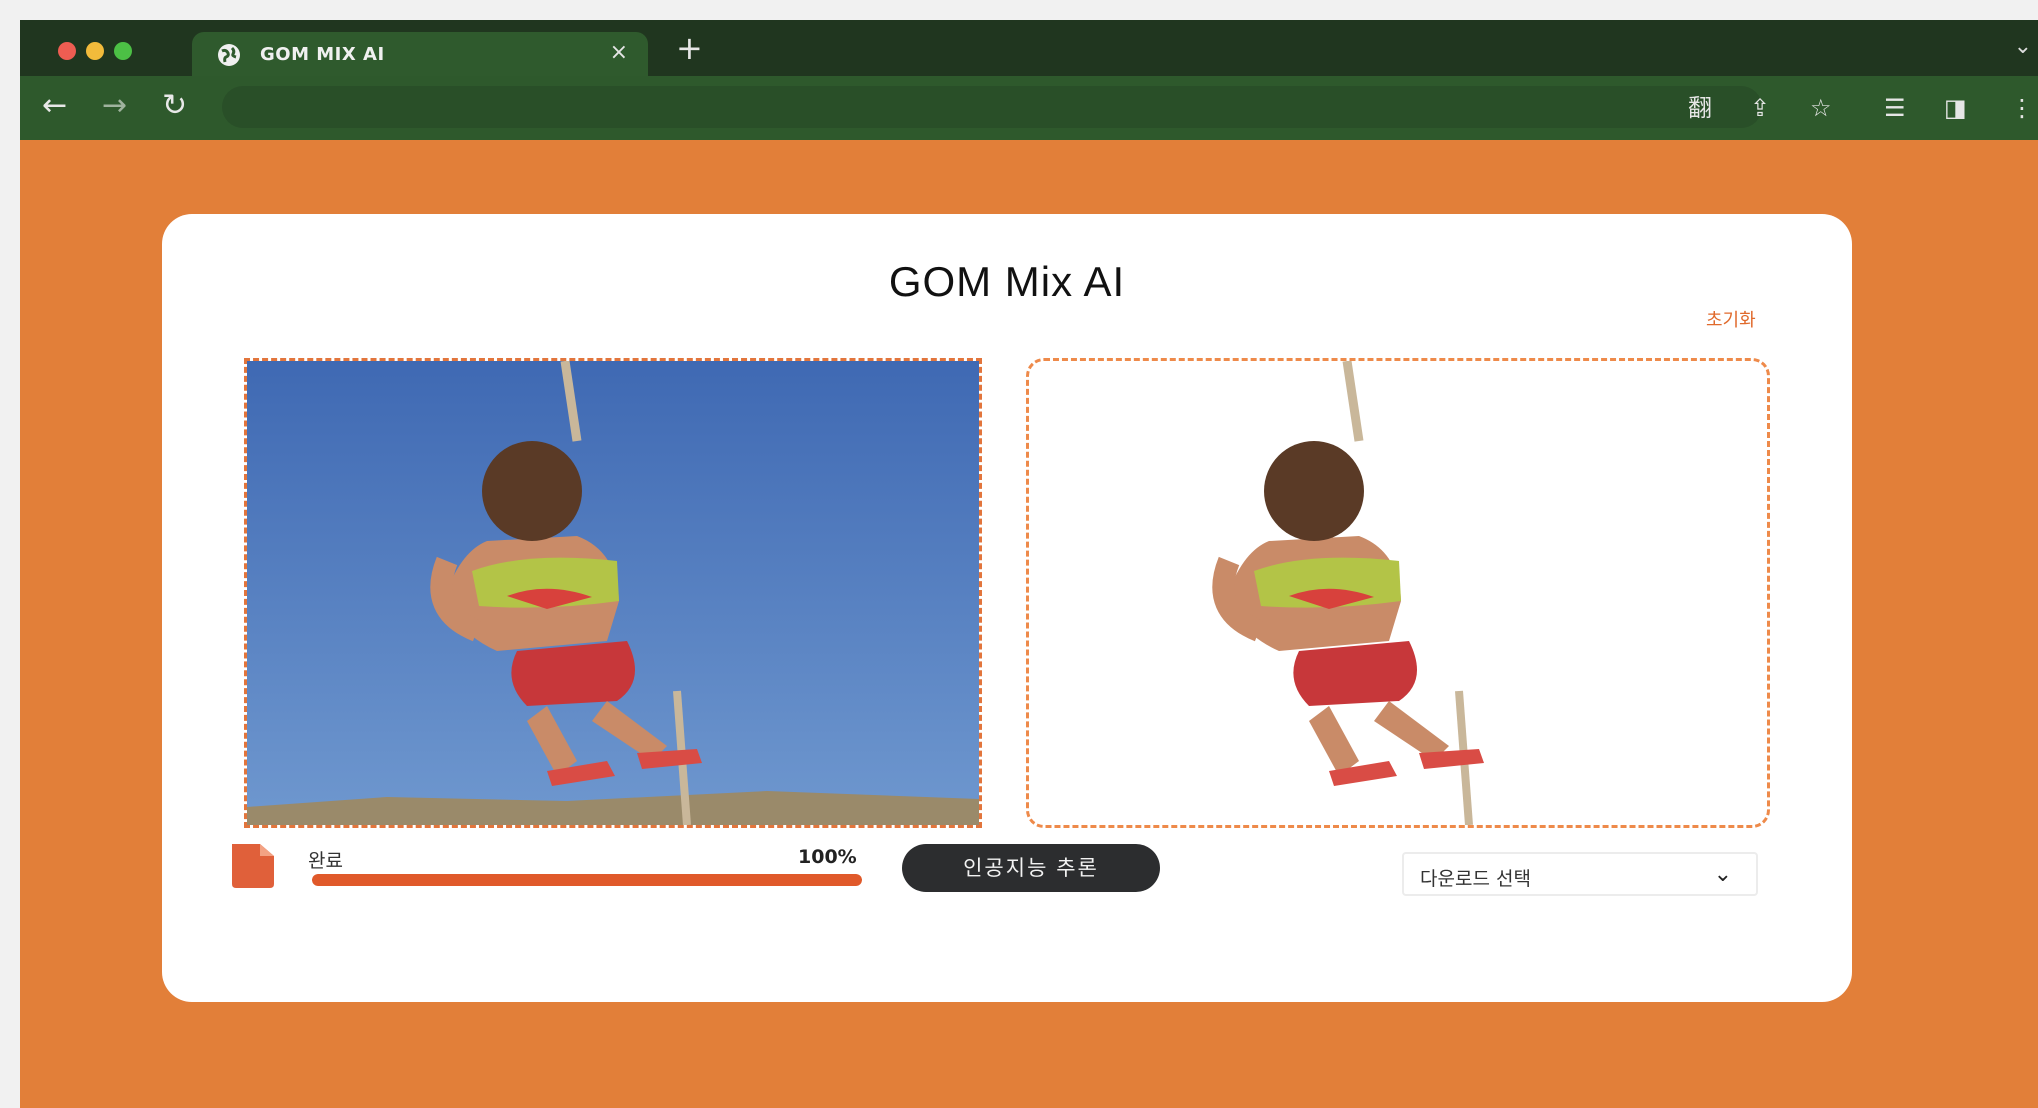 This screenshot has height=1108, width=2038. Describe the element at coordinates (2022, 108) in the screenshot. I see `browser-menu-icon: ⋮` at that location.